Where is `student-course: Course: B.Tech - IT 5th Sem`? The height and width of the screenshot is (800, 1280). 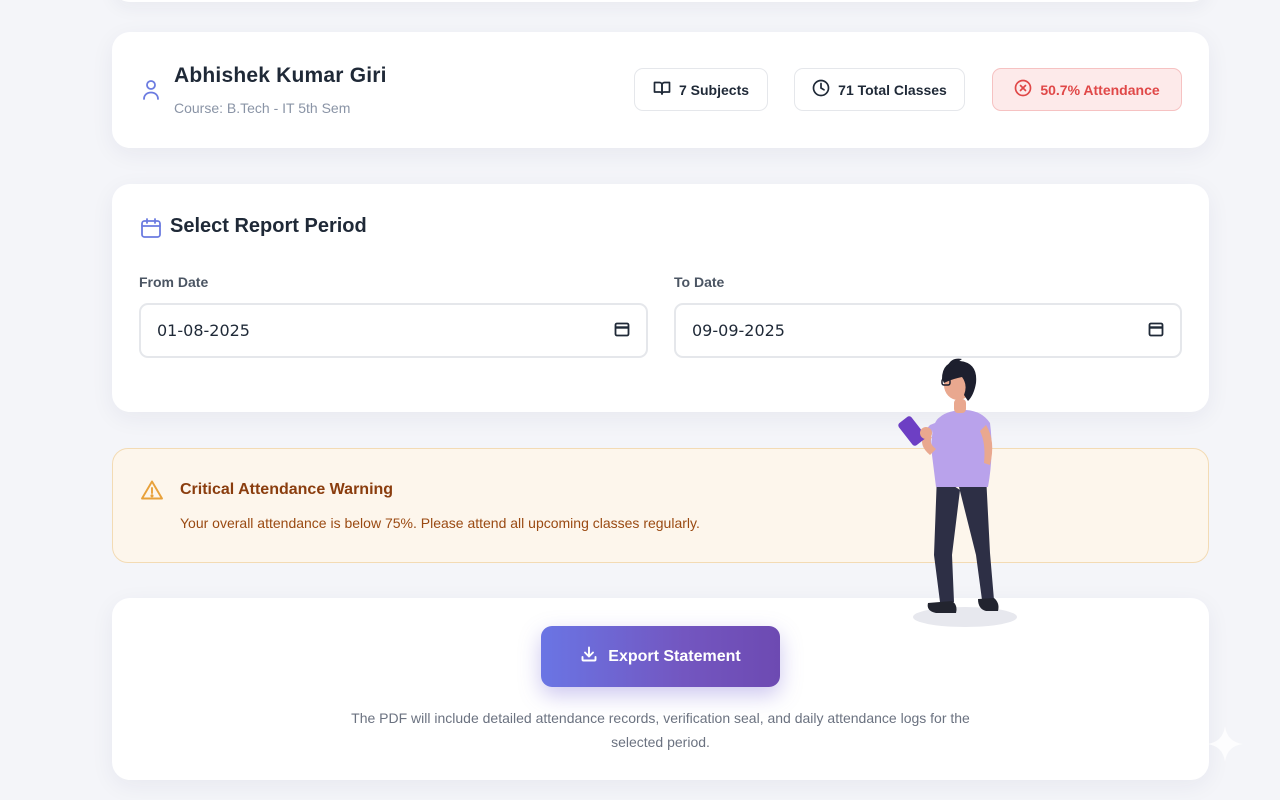 student-course: Course: B.Tech - IT 5th Sem is located at coordinates (262, 108).